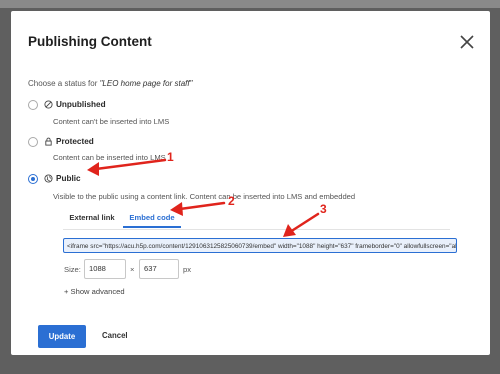 This screenshot has width=500, height=374. I want to click on option-label: Public, so click(68, 178).